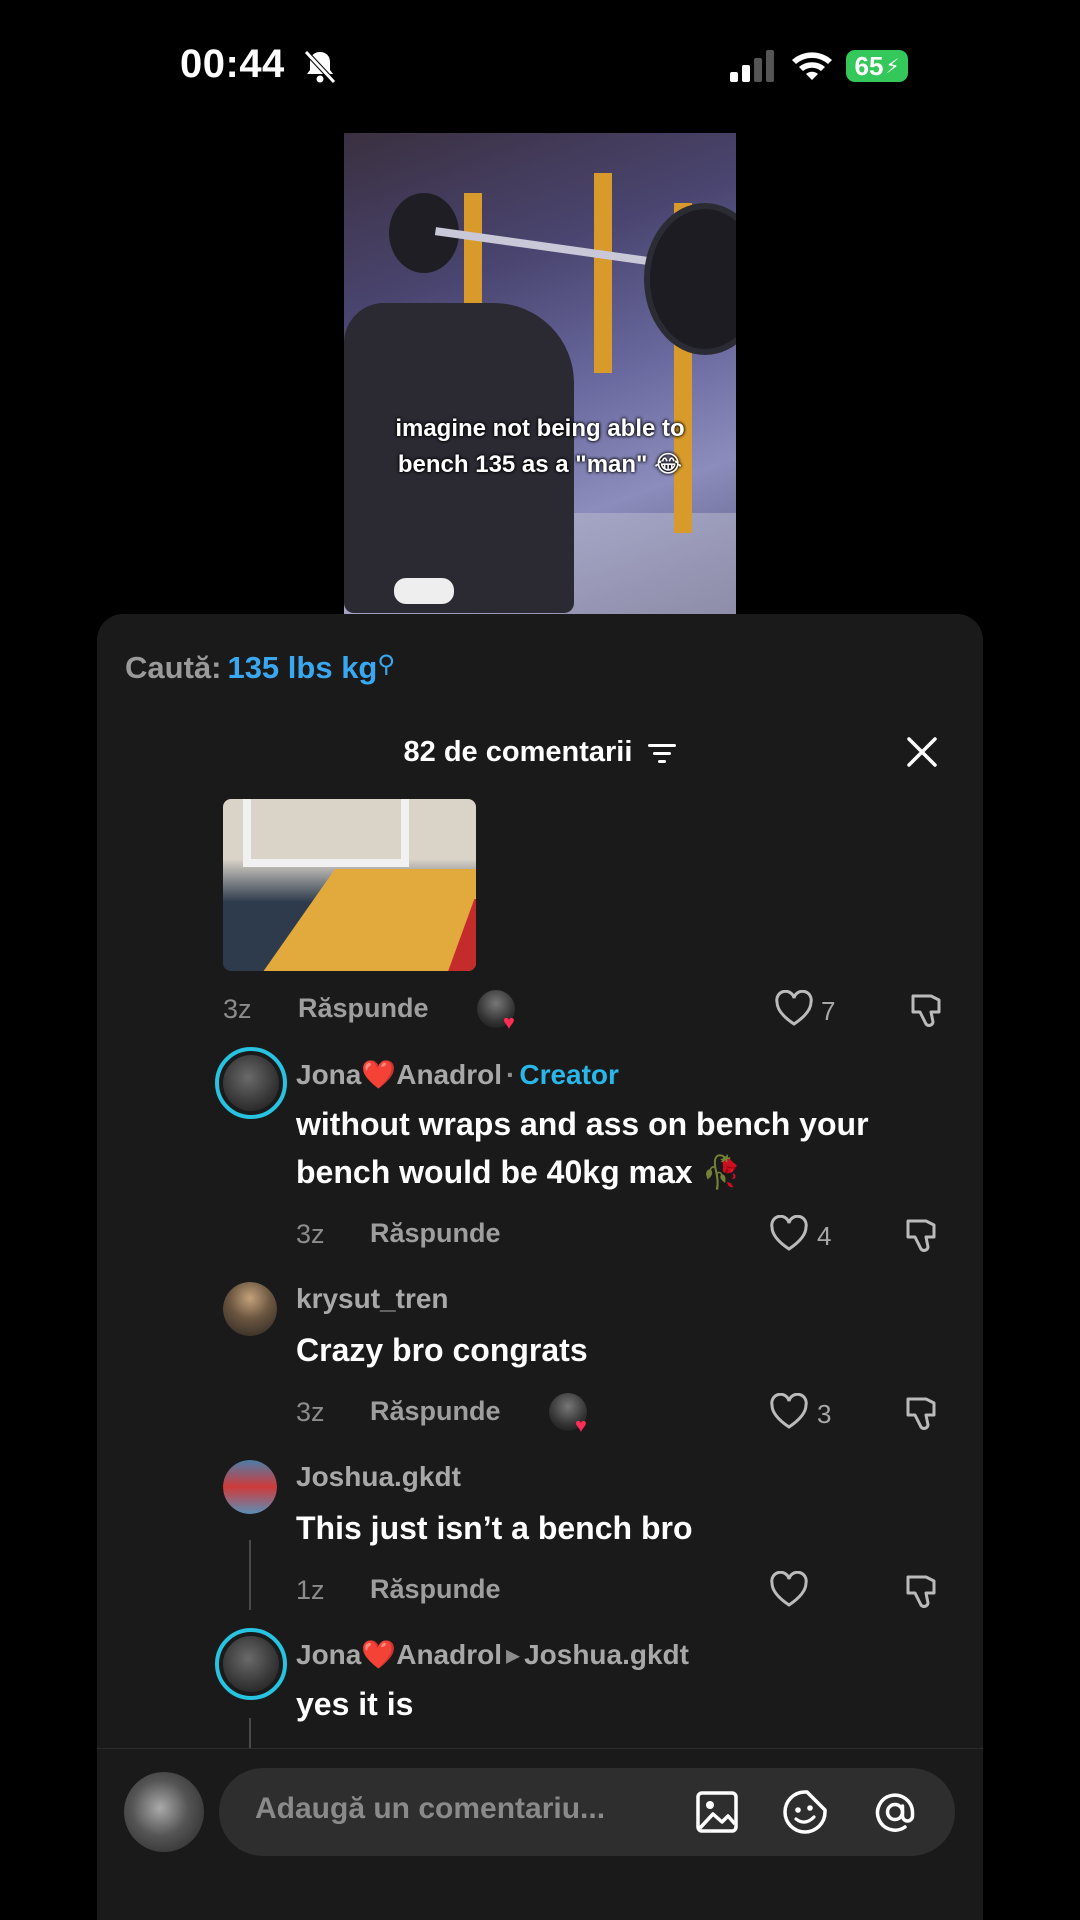 The height and width of the screenshot is (1920, 1080). Describe the element at coordinates (519, 1172) in the screenshot. I see `comment-text-line: bench would be 40kg max 🥀` at that location.